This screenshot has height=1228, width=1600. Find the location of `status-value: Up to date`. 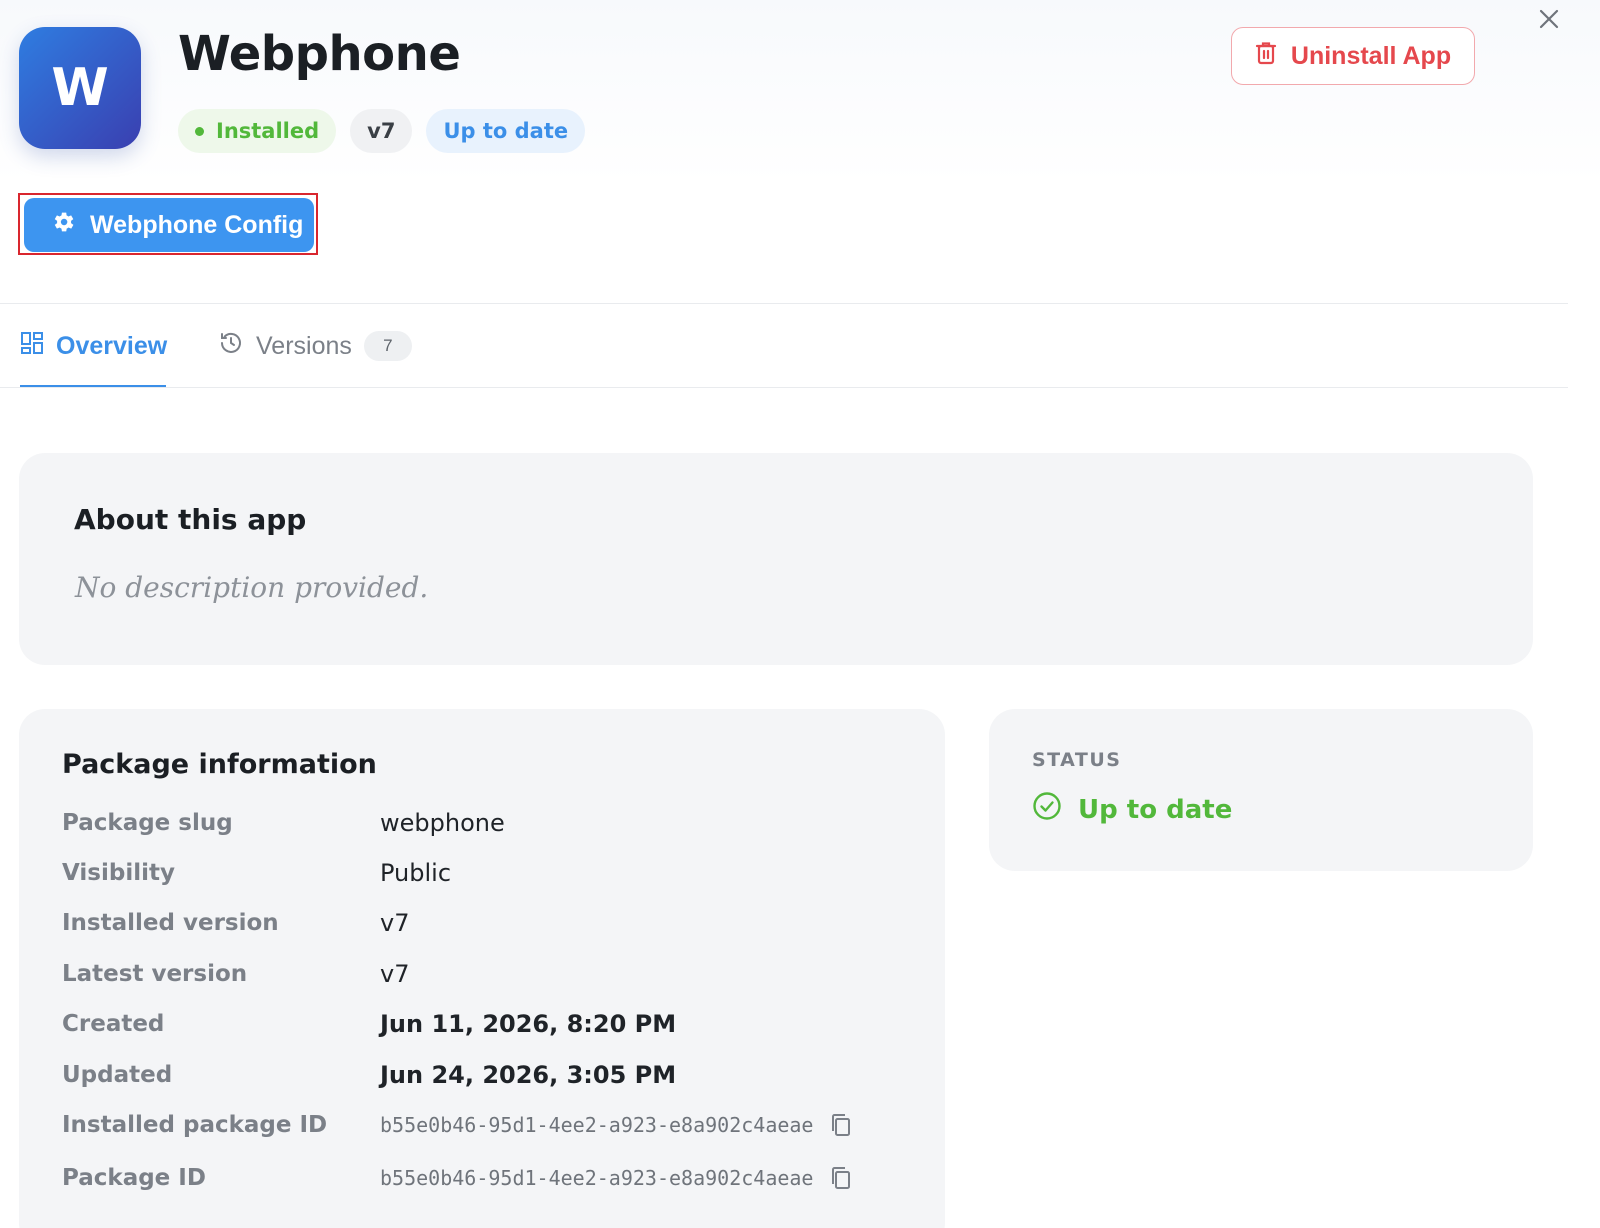

status-value: Up to date is located at coordinates (1132, 809).